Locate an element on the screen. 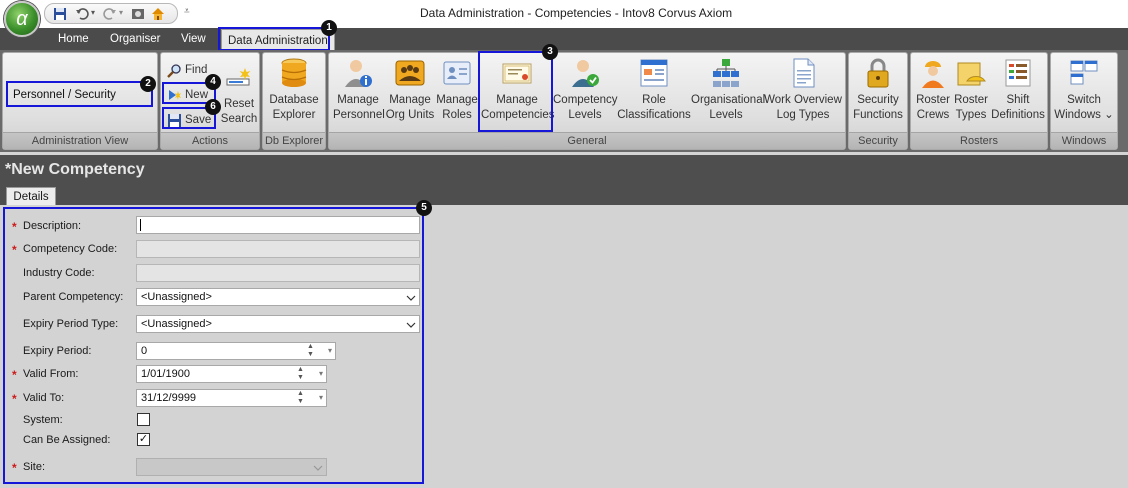  site-select is located at coordinates (231, 467).